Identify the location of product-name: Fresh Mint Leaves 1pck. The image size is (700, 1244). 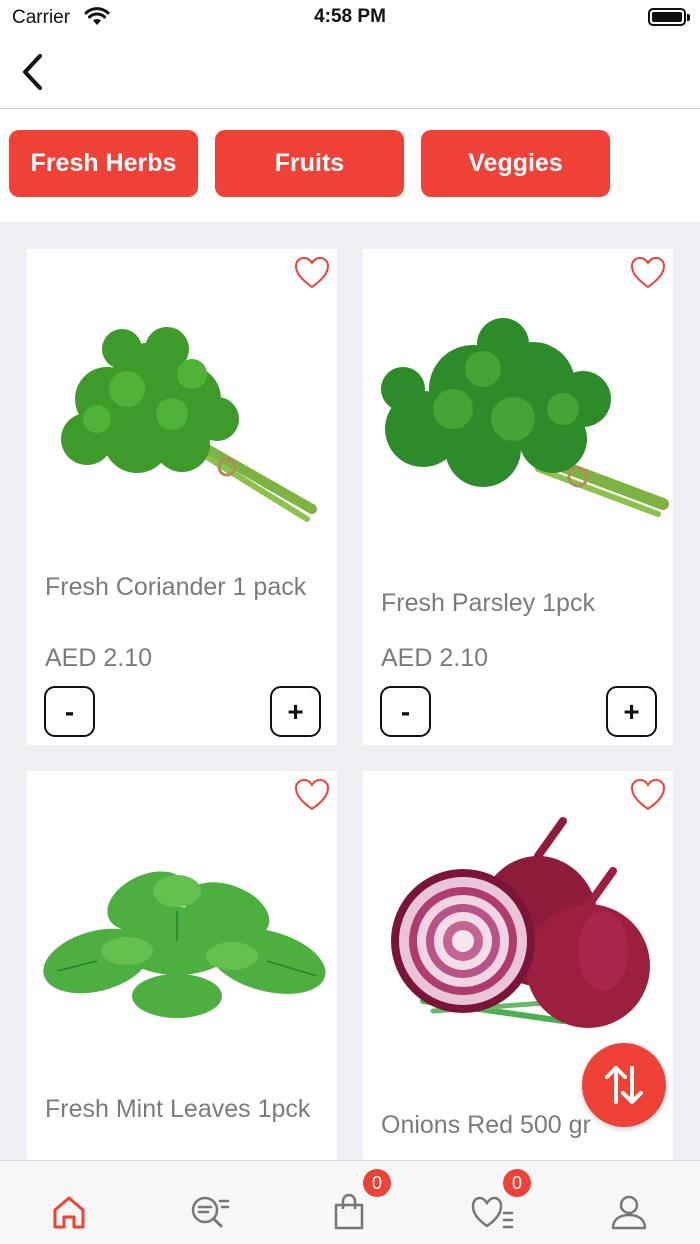
(178, 1109).